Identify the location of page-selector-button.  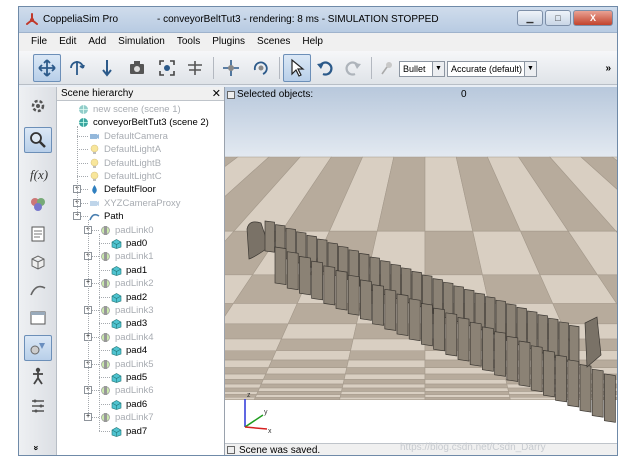
(38, 318).